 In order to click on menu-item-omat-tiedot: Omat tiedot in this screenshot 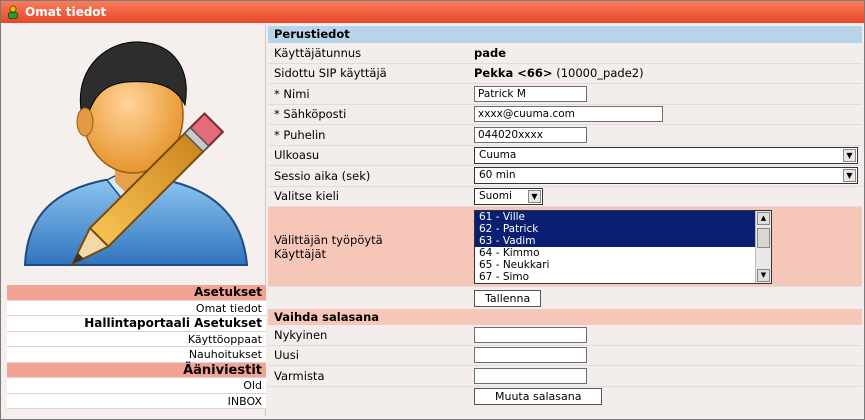, I will do `click(136, 308)`.